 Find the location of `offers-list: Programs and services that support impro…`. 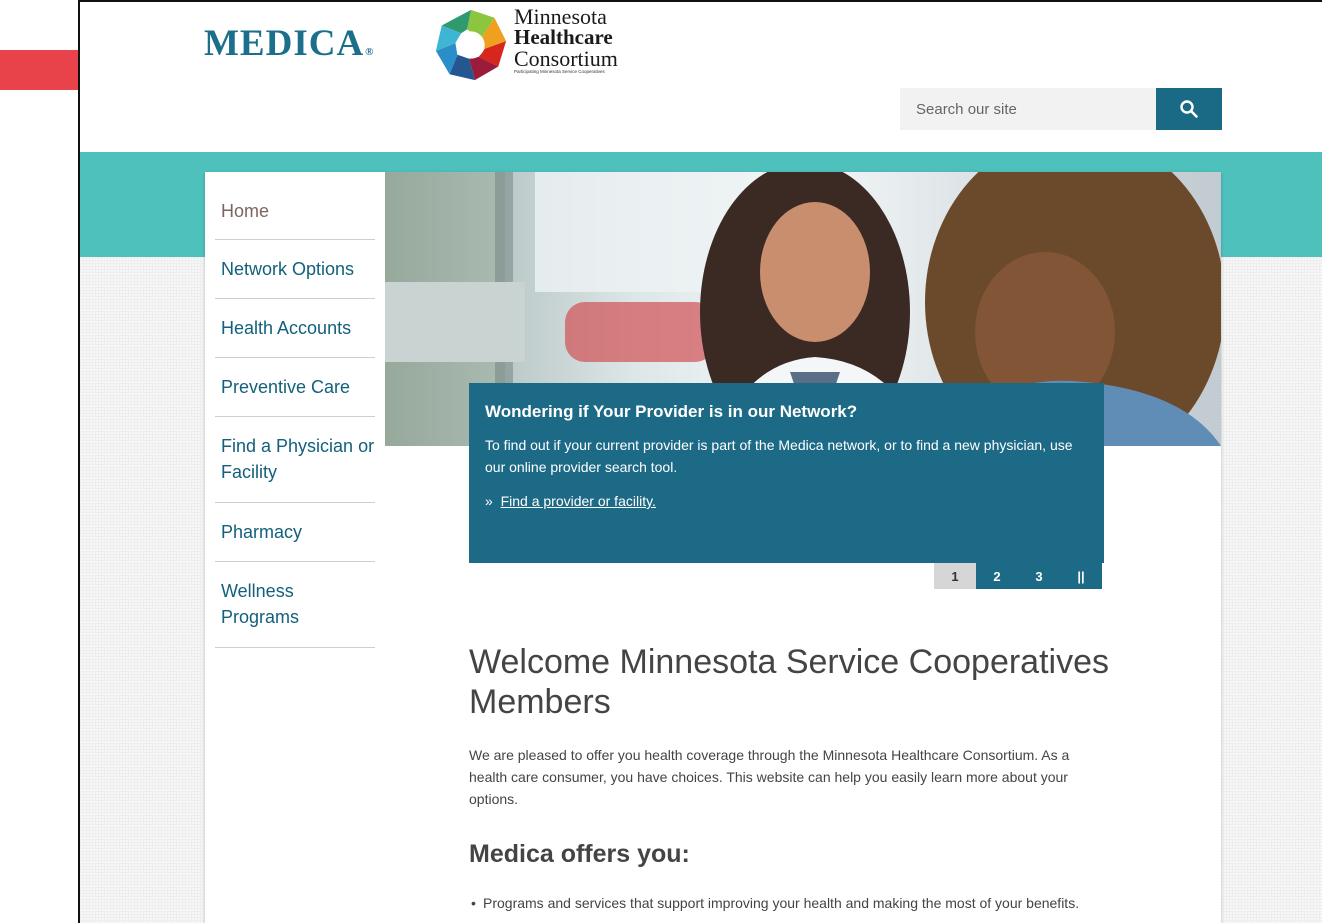

offers-list: Programs and services that support impro… is located at coordinates (789, 903).